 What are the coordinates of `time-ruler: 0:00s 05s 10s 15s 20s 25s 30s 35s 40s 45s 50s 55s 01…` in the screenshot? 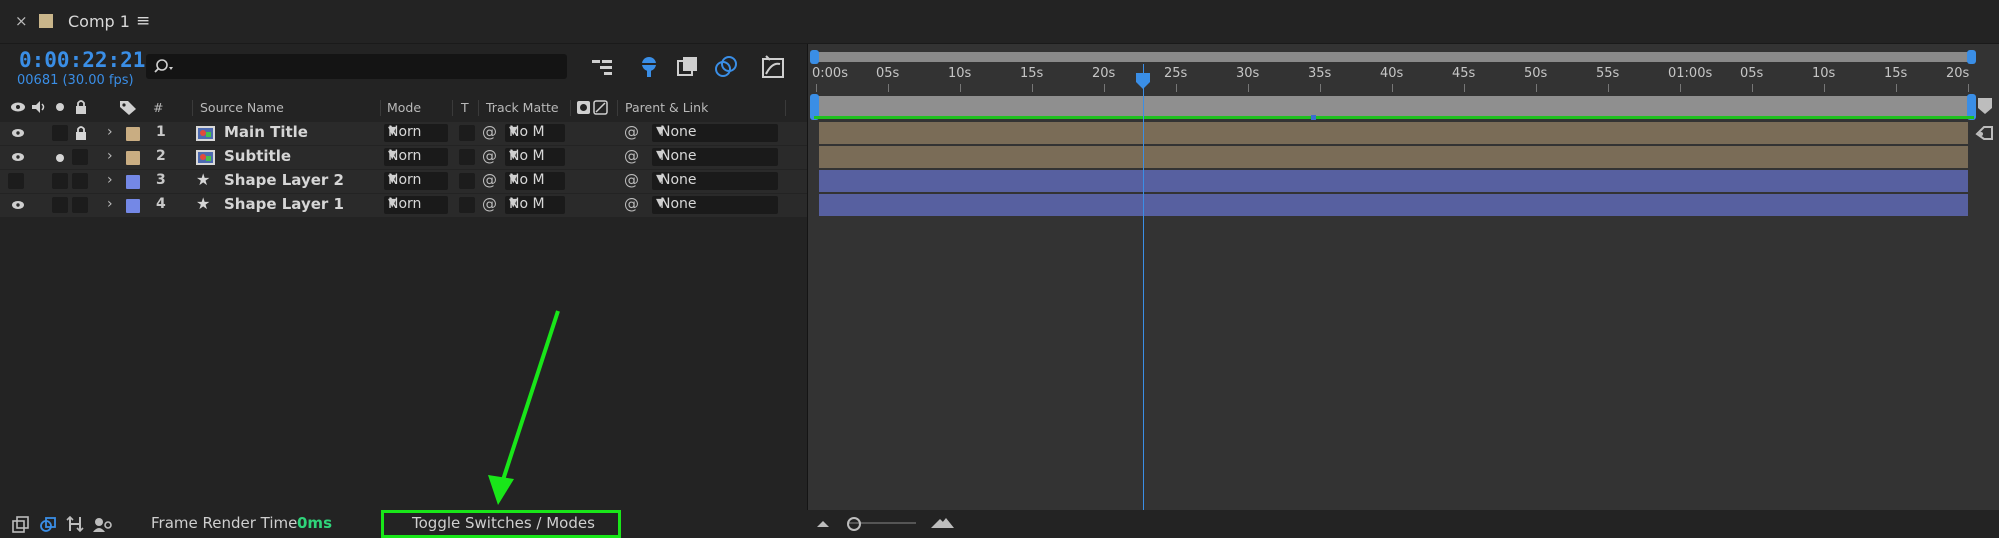 It's located at (1403, 80).